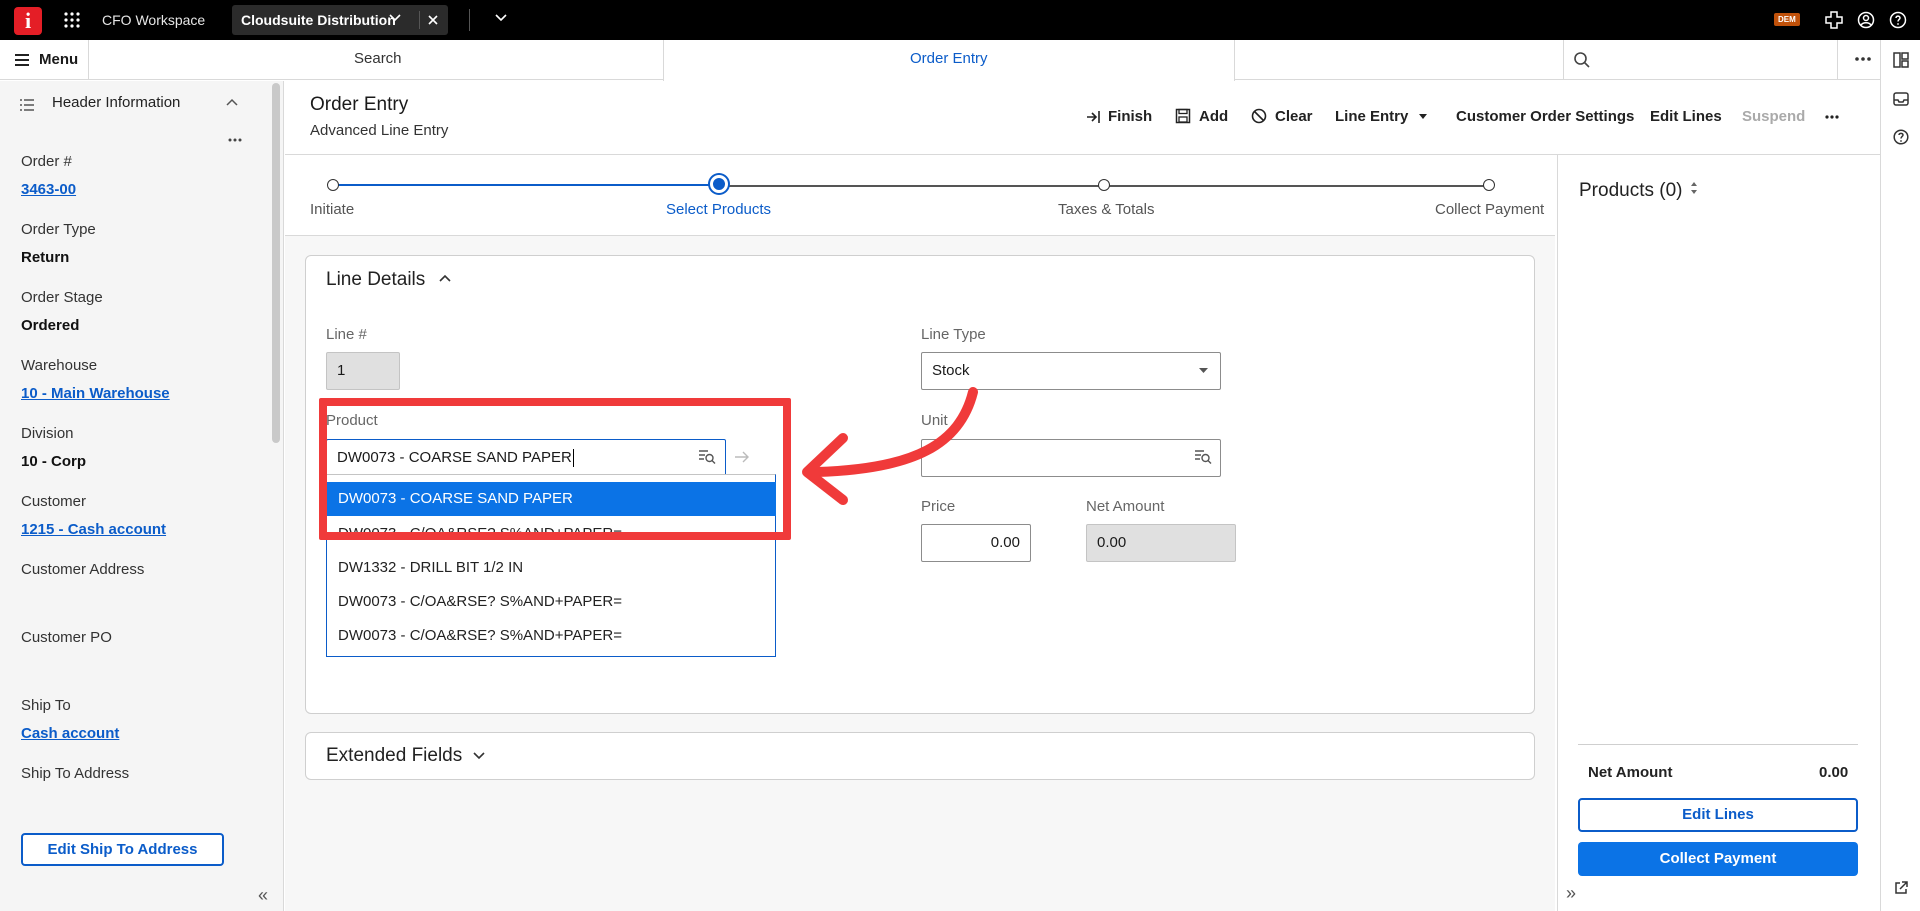 This screenshot has width=1920, height=911. Describe the element at coordinates (1259, 116) in the screenshot. I see `clear-icon` at that location.